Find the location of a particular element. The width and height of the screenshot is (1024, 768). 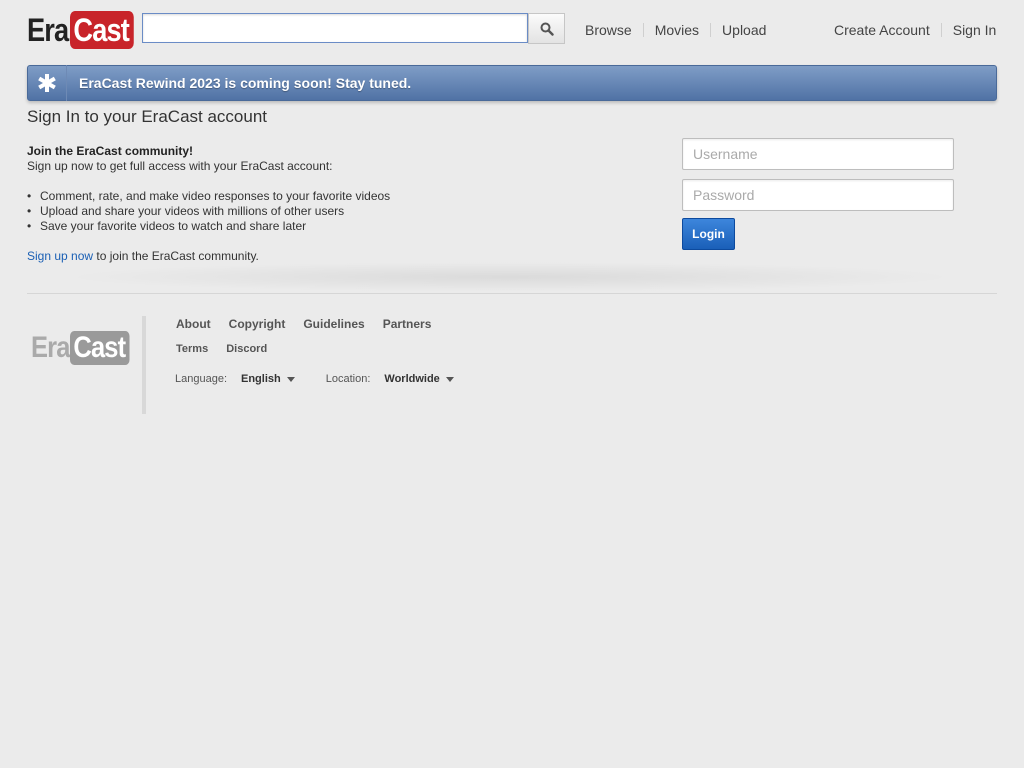

footer-link-copyright: Copyright is located at coordinates (257, 324).